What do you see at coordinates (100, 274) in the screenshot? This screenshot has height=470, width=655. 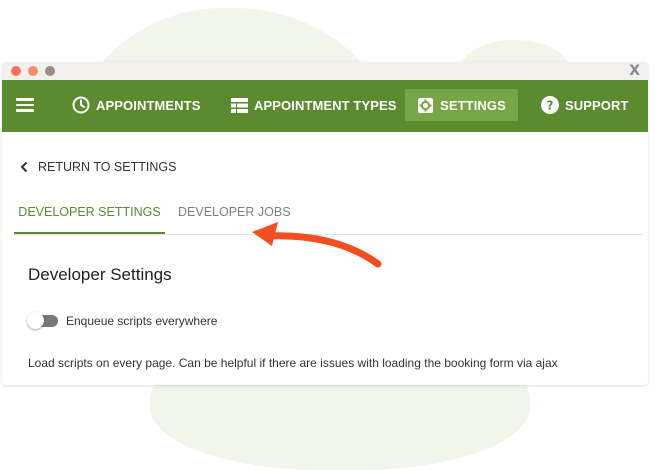 I see `section-title: Developer Settings` at bounding box center [100, 274].